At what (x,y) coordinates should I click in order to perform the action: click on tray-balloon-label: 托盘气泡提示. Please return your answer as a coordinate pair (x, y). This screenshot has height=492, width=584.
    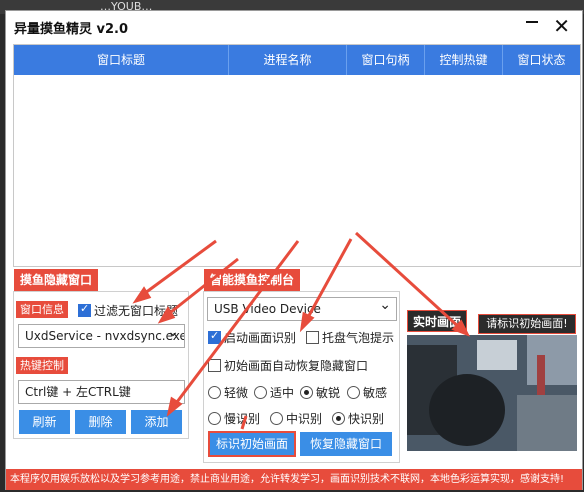
    Looking at the image, I should click on (358, 338).